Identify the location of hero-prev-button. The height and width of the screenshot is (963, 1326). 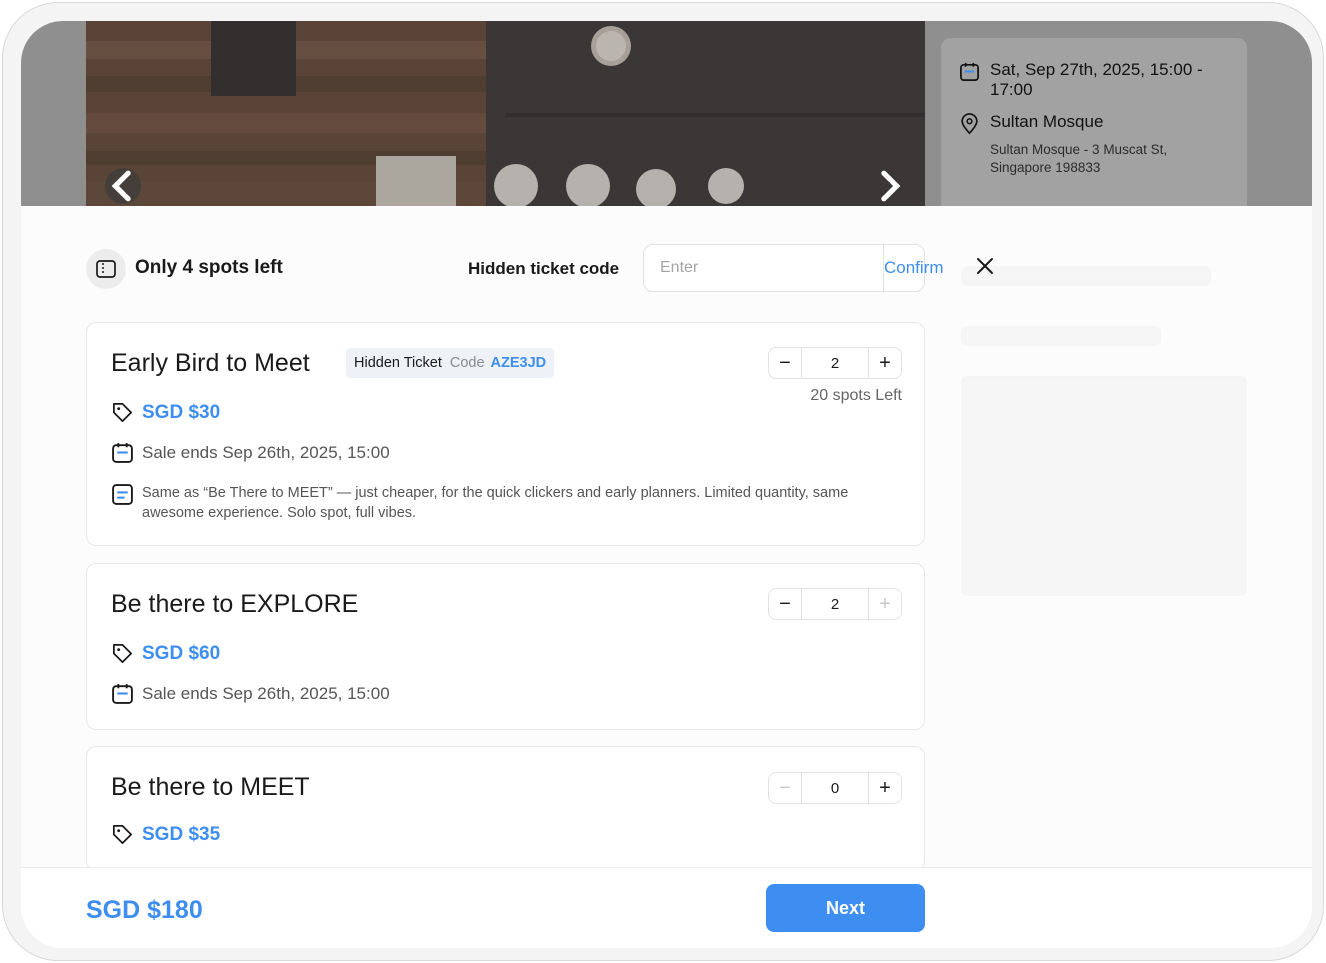
(123, 186).